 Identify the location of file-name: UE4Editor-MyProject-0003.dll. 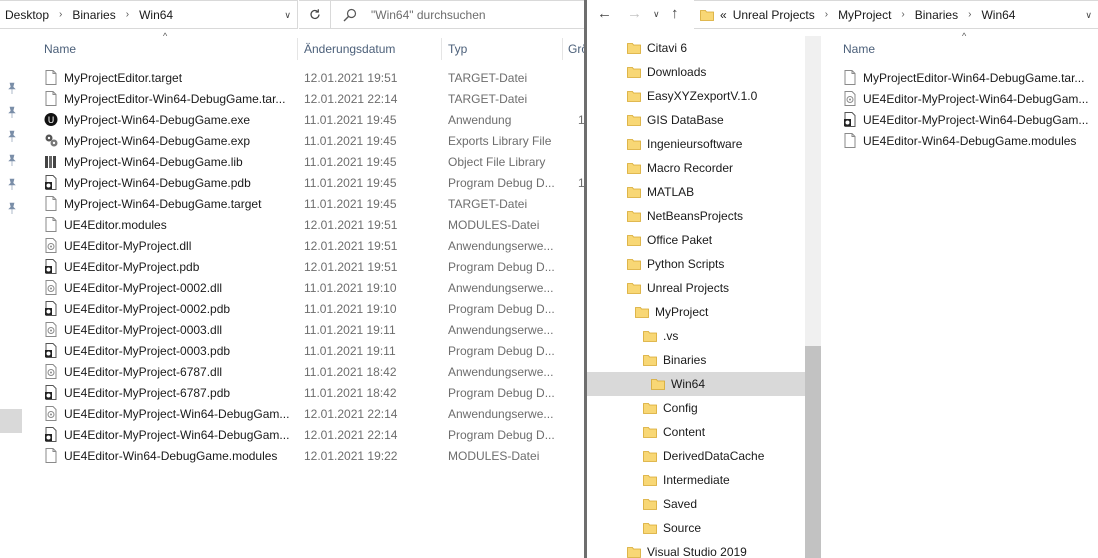
(143, 329).